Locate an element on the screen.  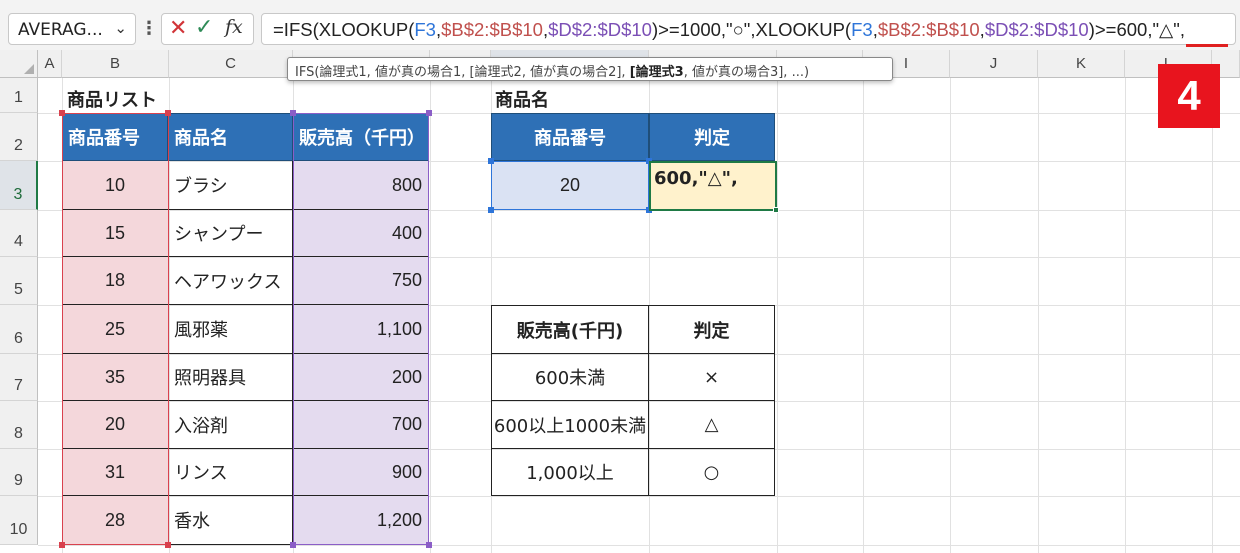
cell-product-number: 28 is located at coordinates (115, 520).